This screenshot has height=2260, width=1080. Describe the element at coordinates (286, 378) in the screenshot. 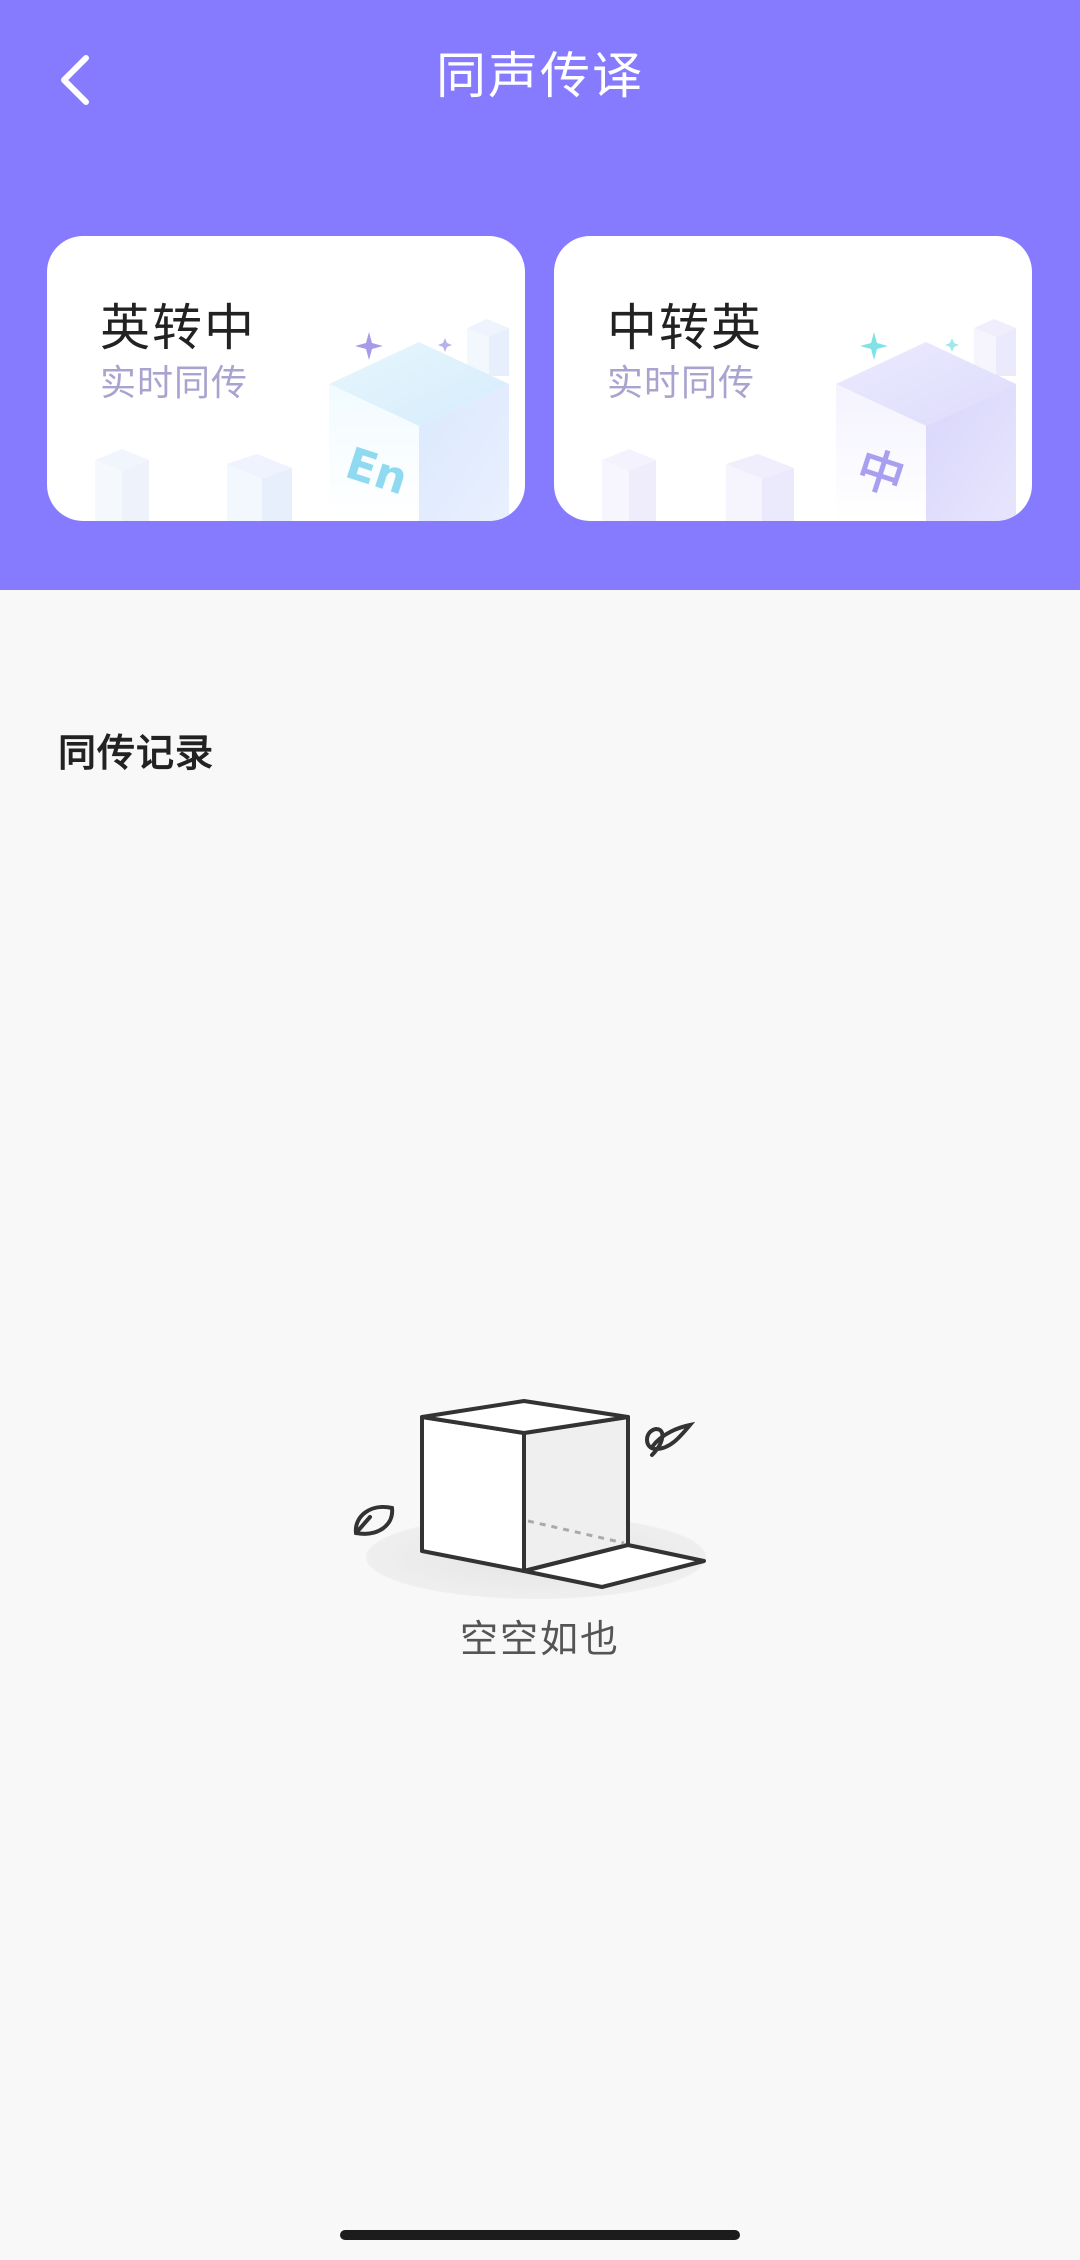

I see `card-en-to-zh: En 英转中 实时同传` at that location.